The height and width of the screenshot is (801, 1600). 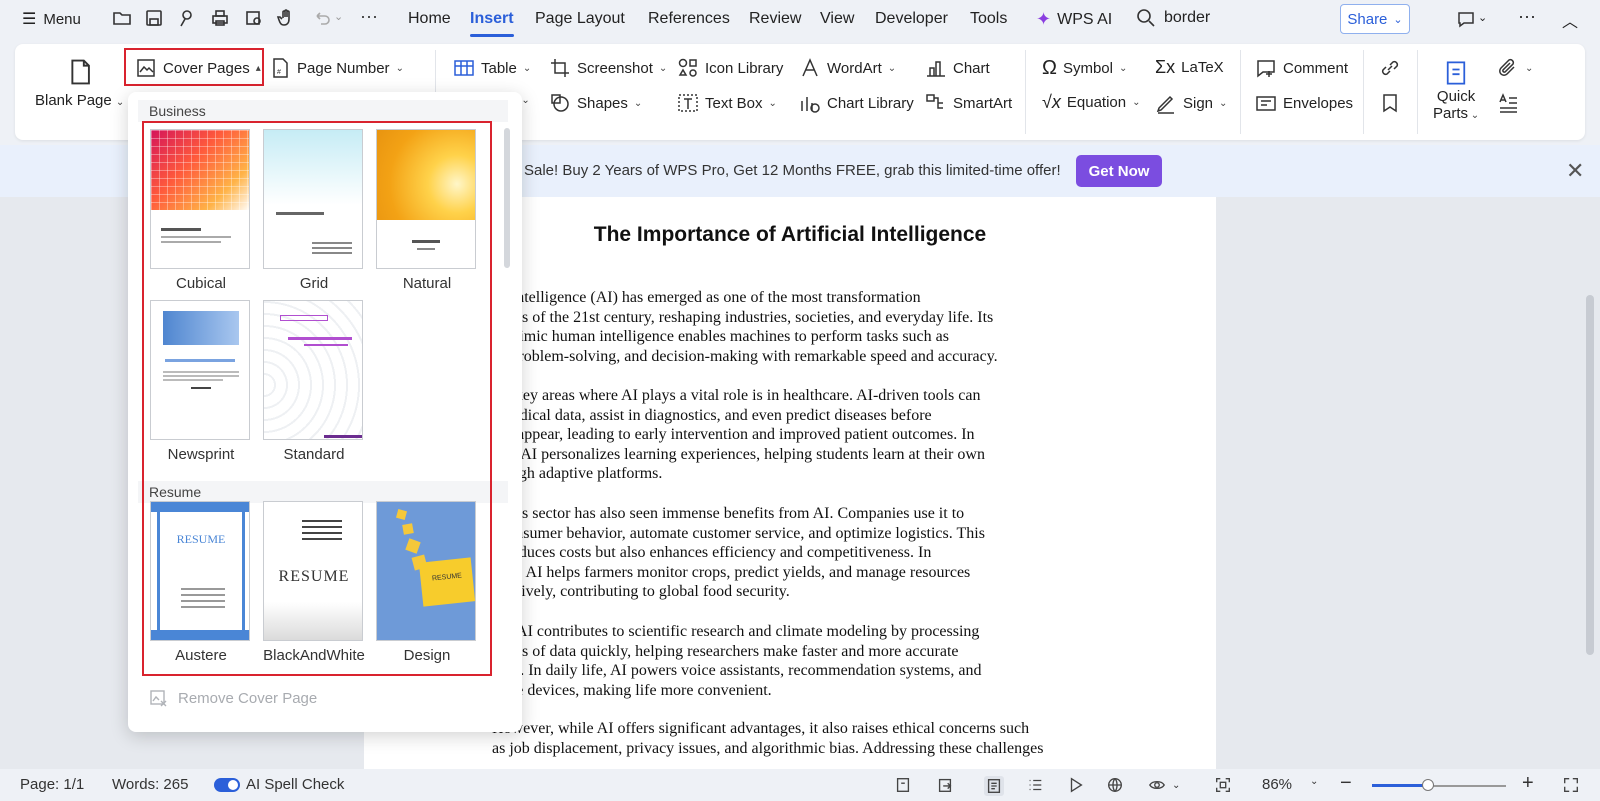 What do you see at coordinates (429, 19) in the screenshot?
I see `tab-home: Home` at bounding box center [429, 19].